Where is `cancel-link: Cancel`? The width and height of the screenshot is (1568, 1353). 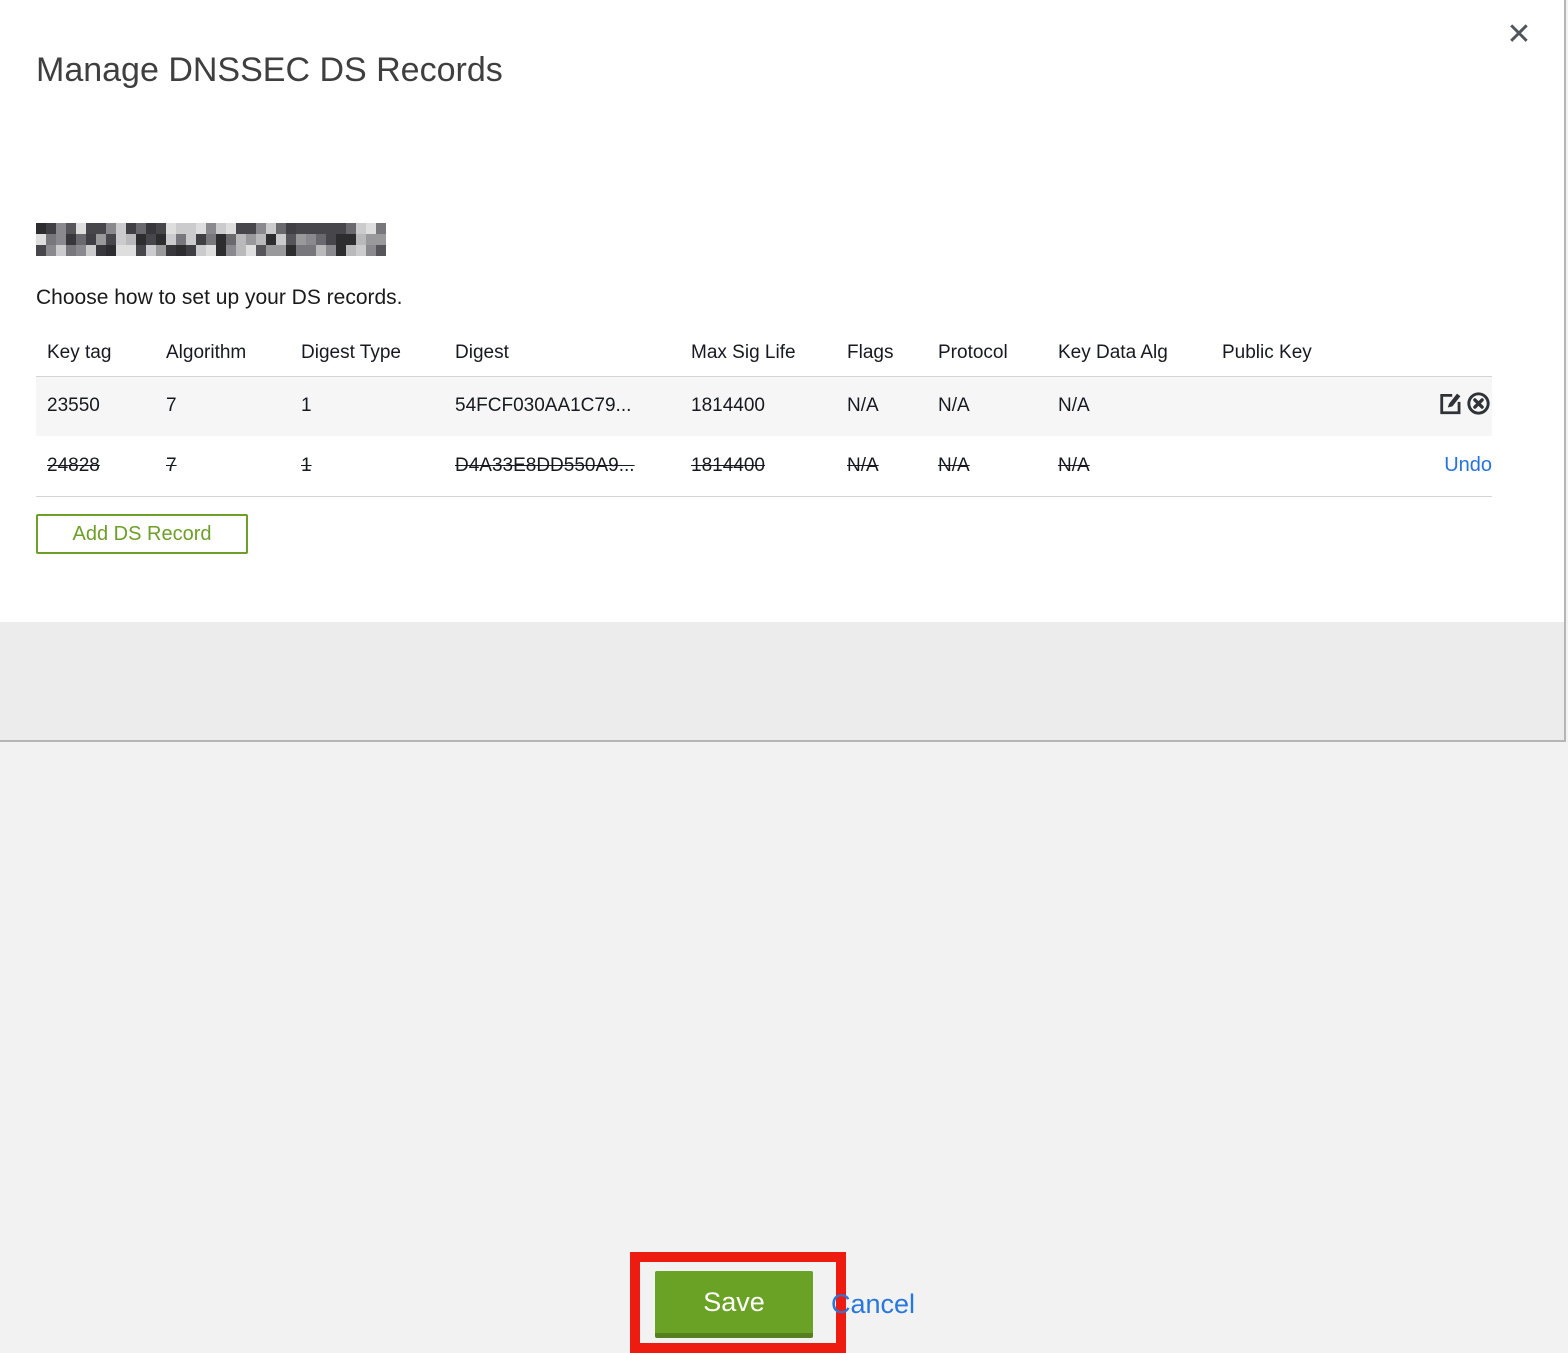 cancel-link: Cancel is located at coordinates (873, 1304).